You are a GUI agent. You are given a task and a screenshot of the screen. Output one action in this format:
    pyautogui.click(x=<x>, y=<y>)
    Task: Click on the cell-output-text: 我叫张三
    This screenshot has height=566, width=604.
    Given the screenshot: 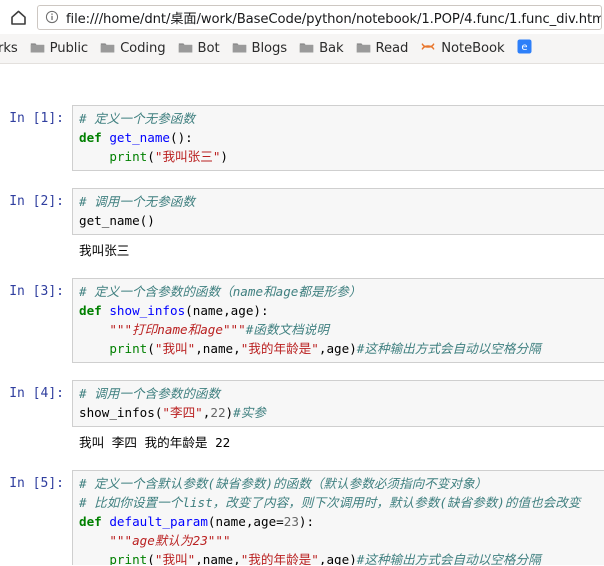 What is the action you would take?
    pyautogui.click(x=104, y=250)
    